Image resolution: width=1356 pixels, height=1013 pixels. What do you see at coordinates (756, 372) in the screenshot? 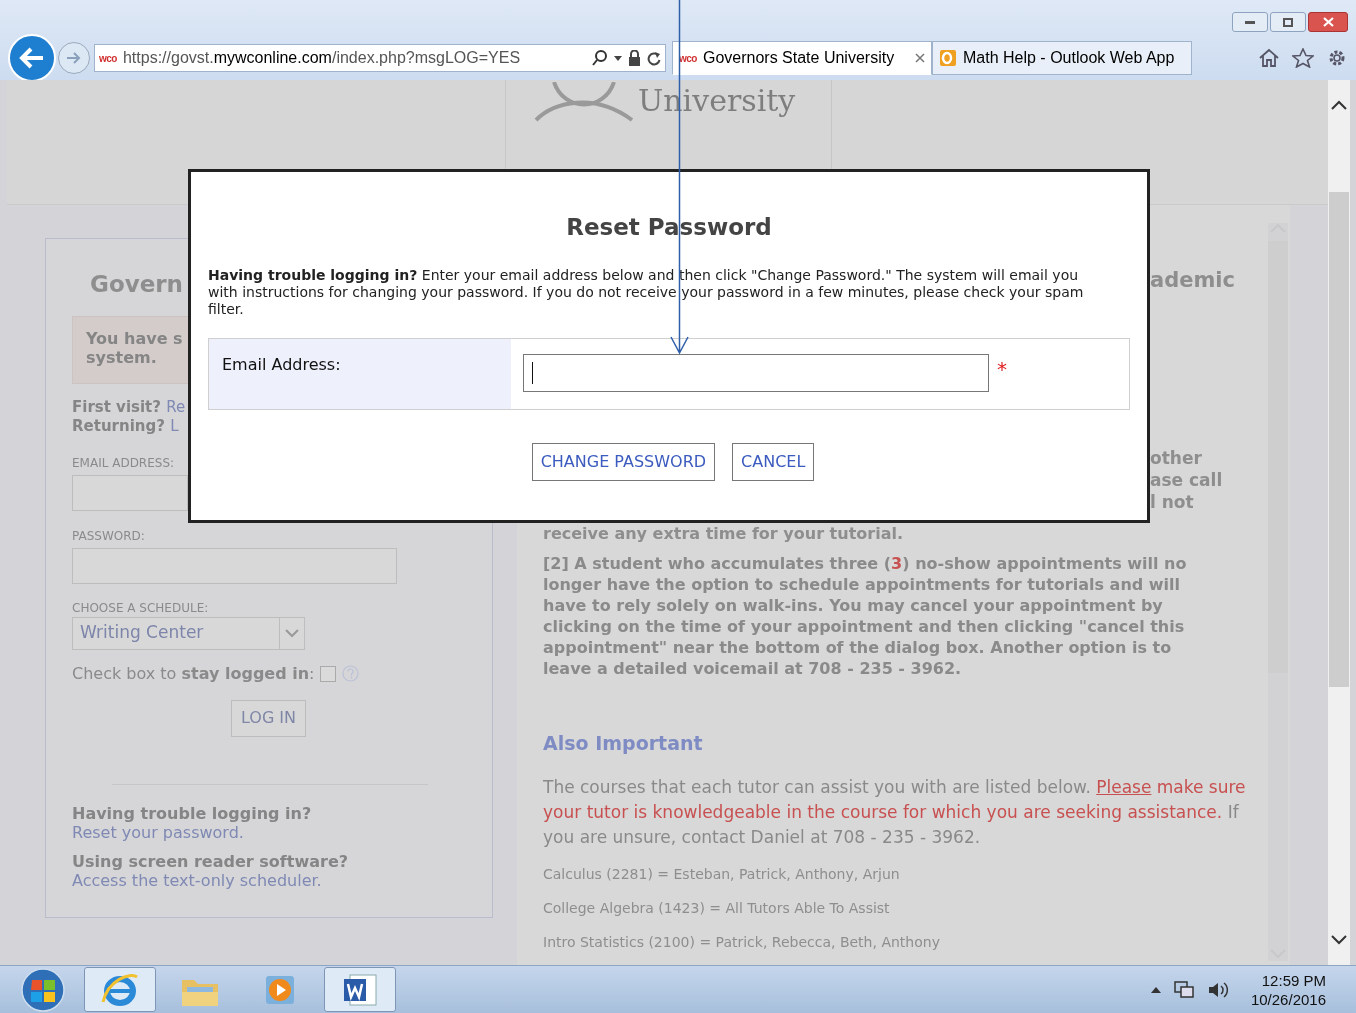
I see `email-address-input` at bounding box center [756, 372].